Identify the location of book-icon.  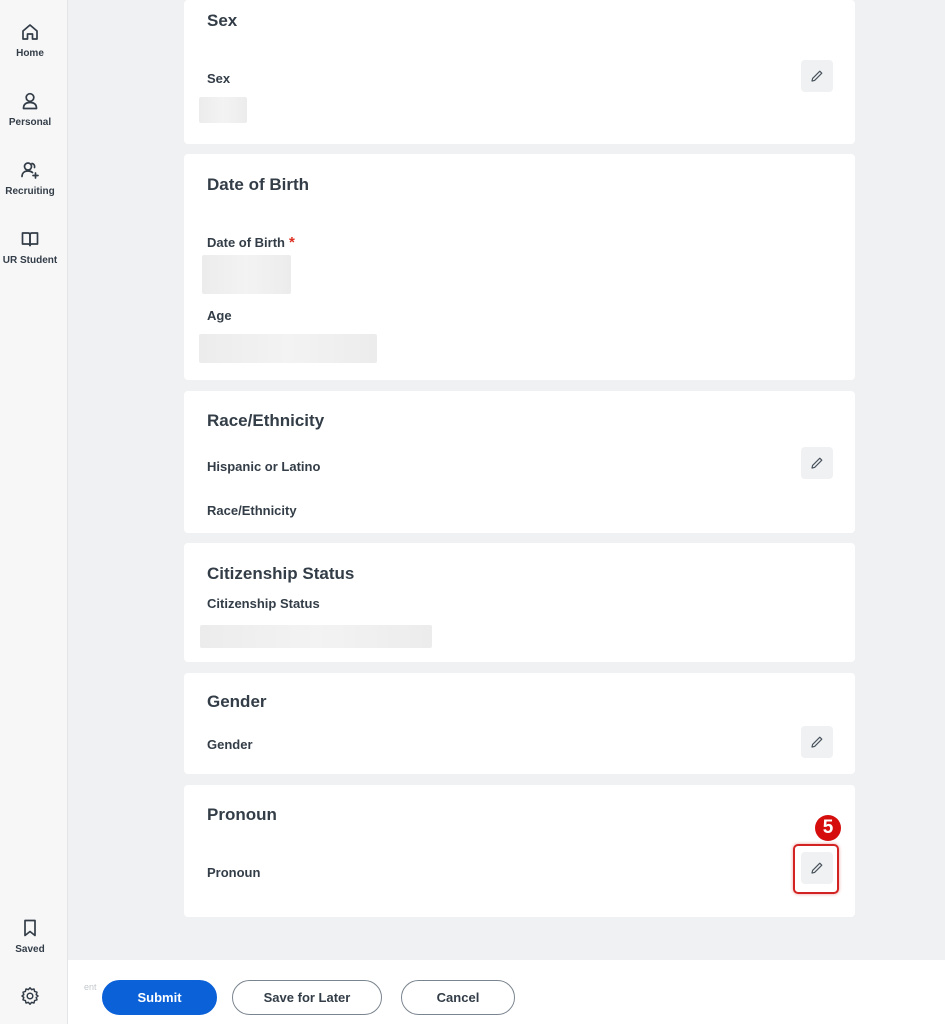
(30, 239).